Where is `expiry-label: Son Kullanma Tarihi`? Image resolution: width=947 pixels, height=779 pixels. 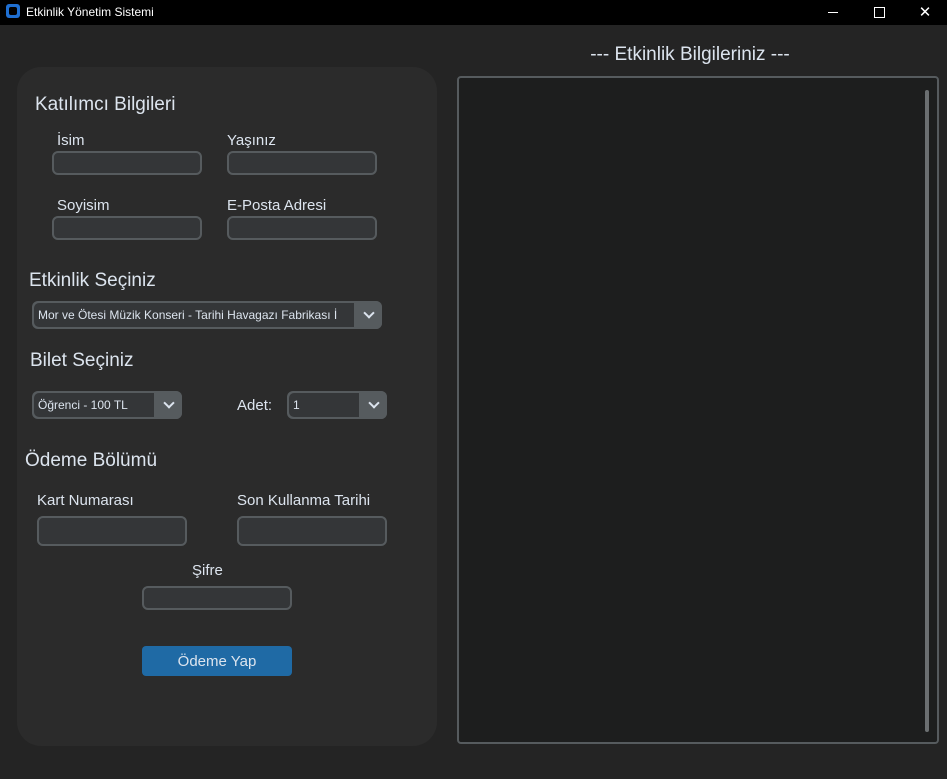 expiry-label: Son Kullanma Tarihi is located at coordinates (304, 500).